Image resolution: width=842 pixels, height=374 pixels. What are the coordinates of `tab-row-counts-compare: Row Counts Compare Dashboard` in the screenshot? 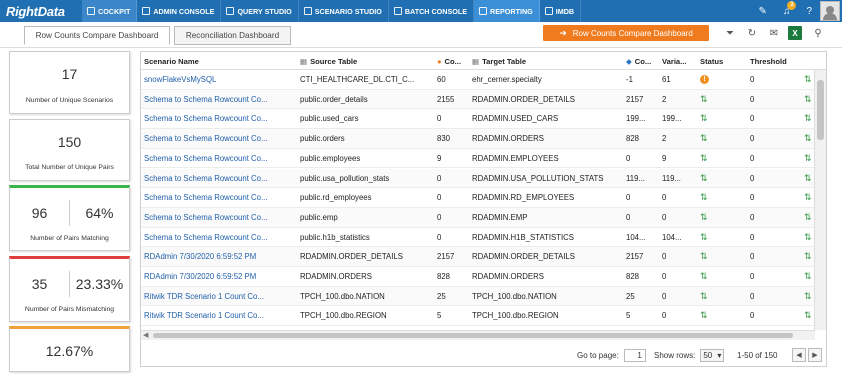 It's located at (97, 35).